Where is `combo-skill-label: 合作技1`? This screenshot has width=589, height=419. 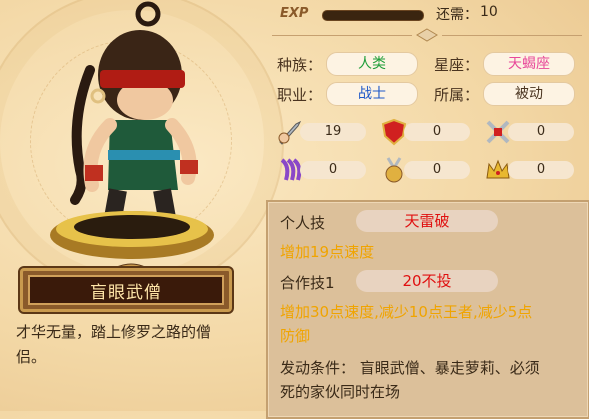 combo-skill-label: 合作技1 is located at coordinates (307, 283).